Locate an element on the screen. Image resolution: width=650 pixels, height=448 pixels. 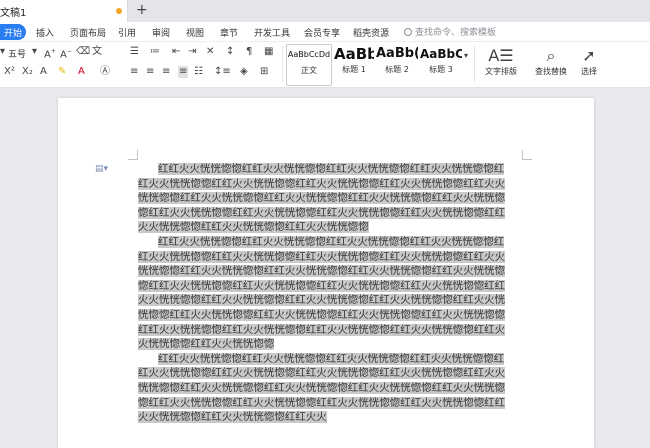
style-heading-1-sample: AaBb is located at coordinates (354, 54).